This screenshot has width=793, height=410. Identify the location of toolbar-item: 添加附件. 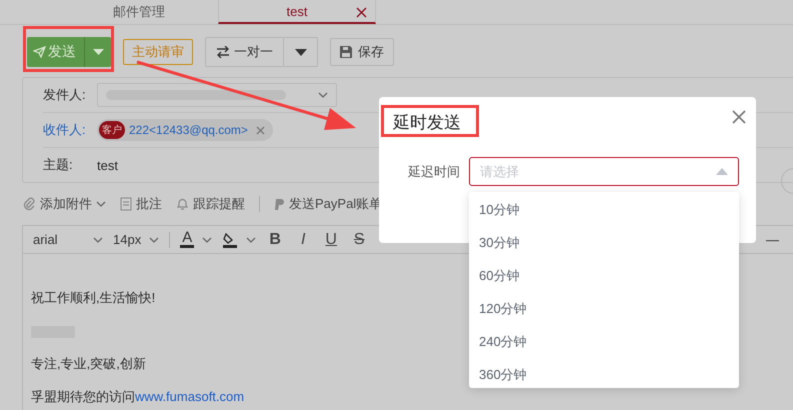
(64, 204).